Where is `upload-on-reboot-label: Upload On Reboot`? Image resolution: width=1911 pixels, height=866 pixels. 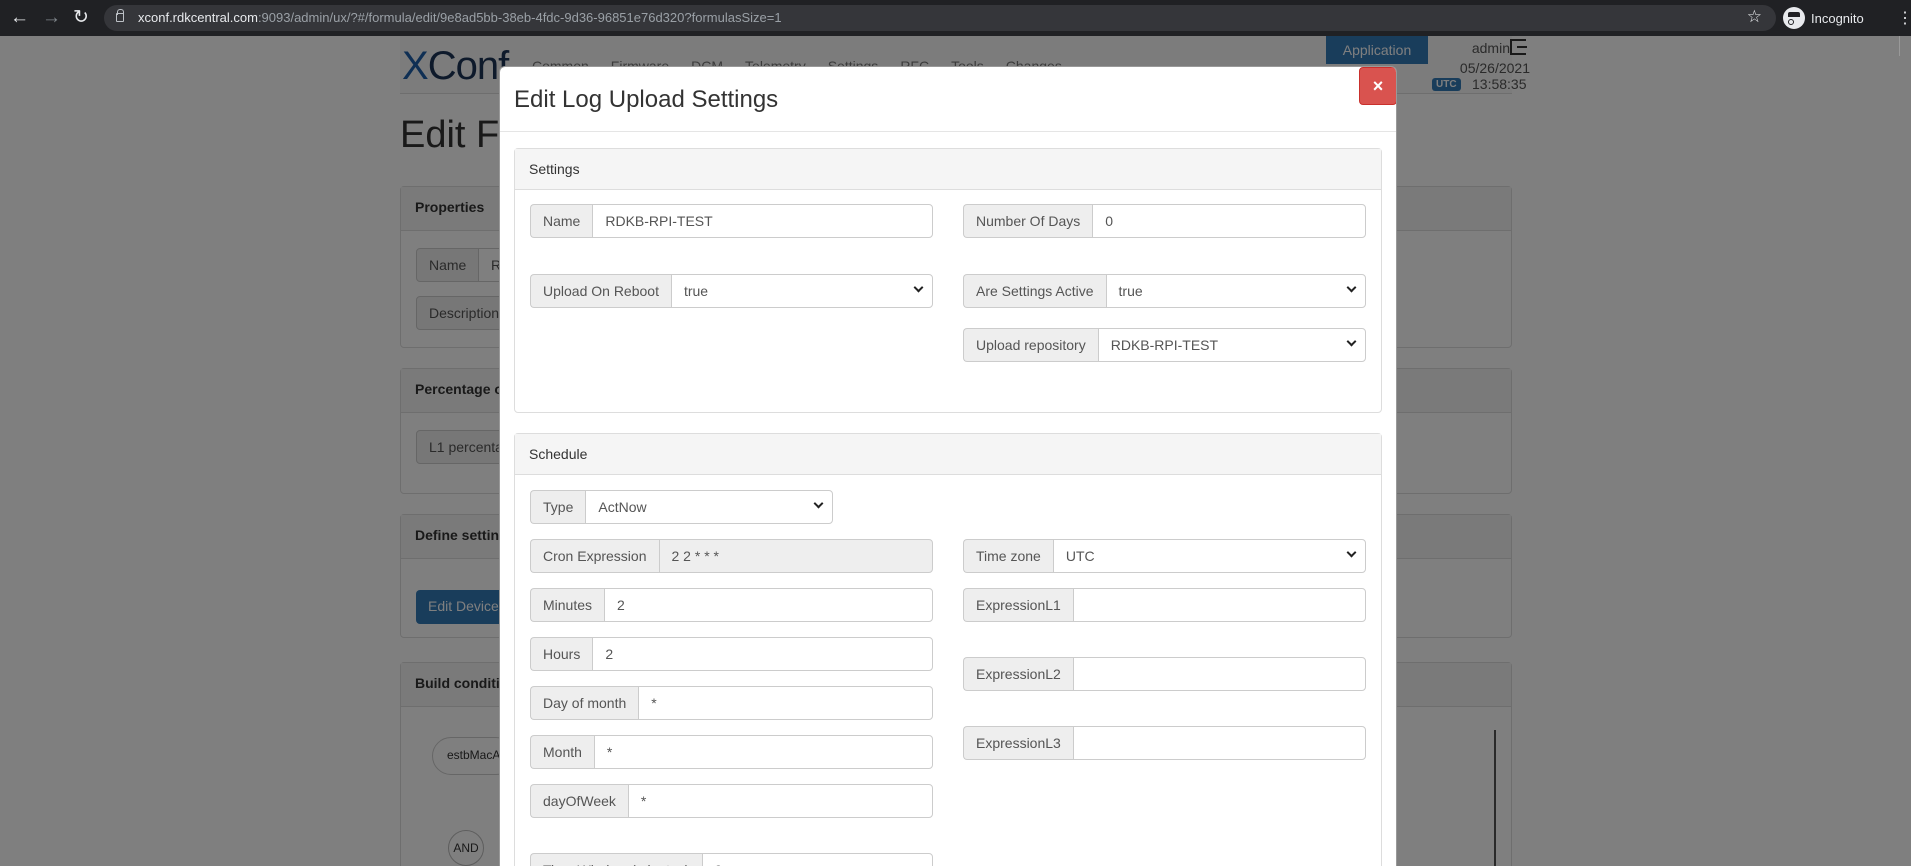 upload-on-reboot-label: Upload On Reboot is located at coordinates (600, 291).